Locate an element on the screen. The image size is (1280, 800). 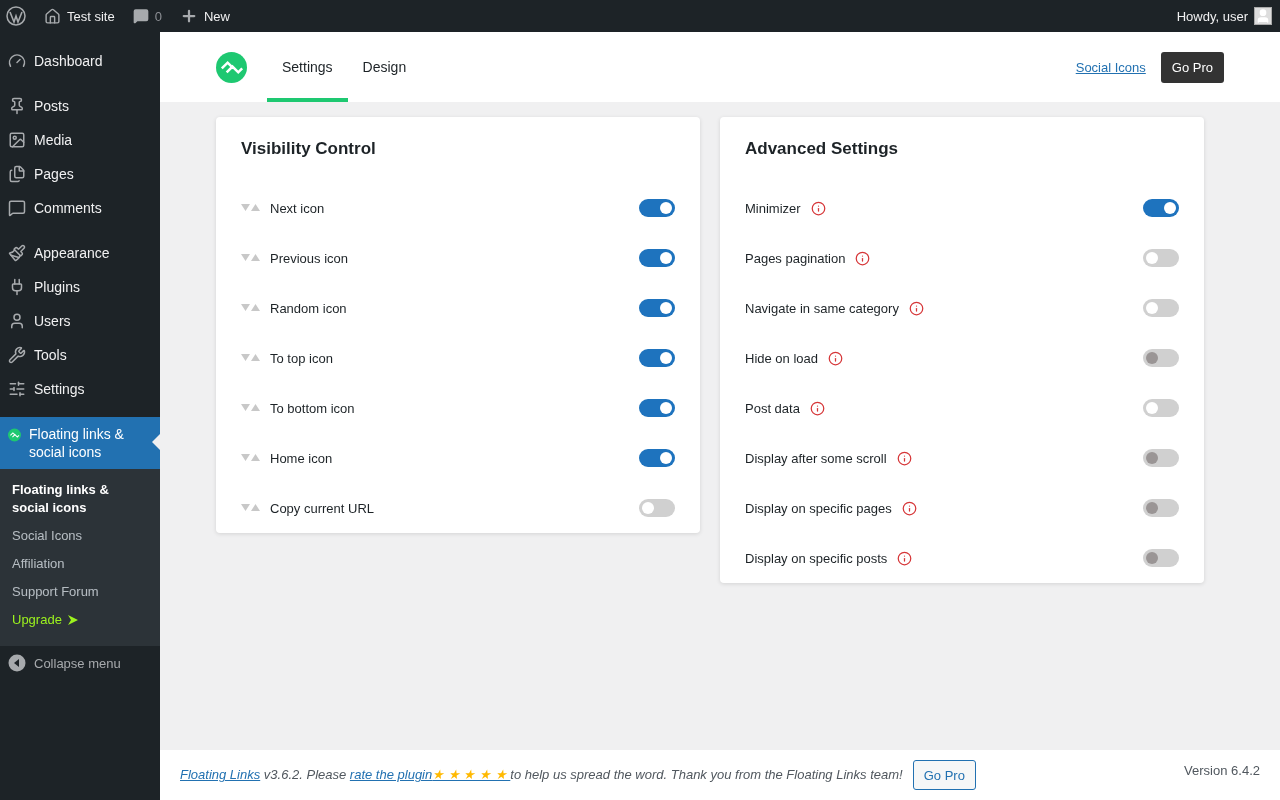
setting-label: To bottom icon is located at coordinates (312, 408).